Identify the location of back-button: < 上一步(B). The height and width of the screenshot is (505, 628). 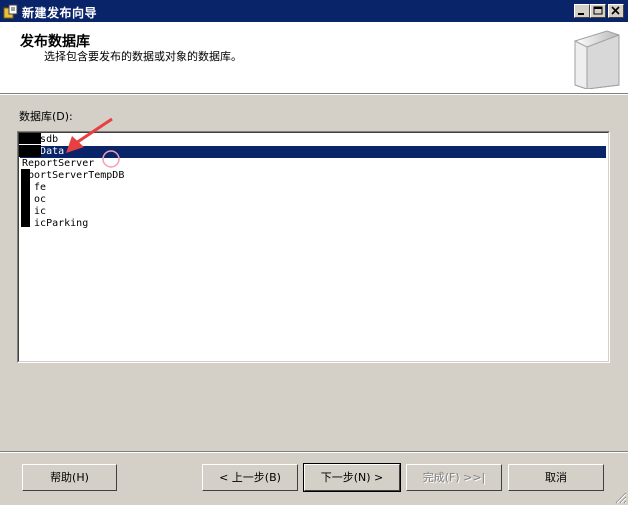
(250, 477).